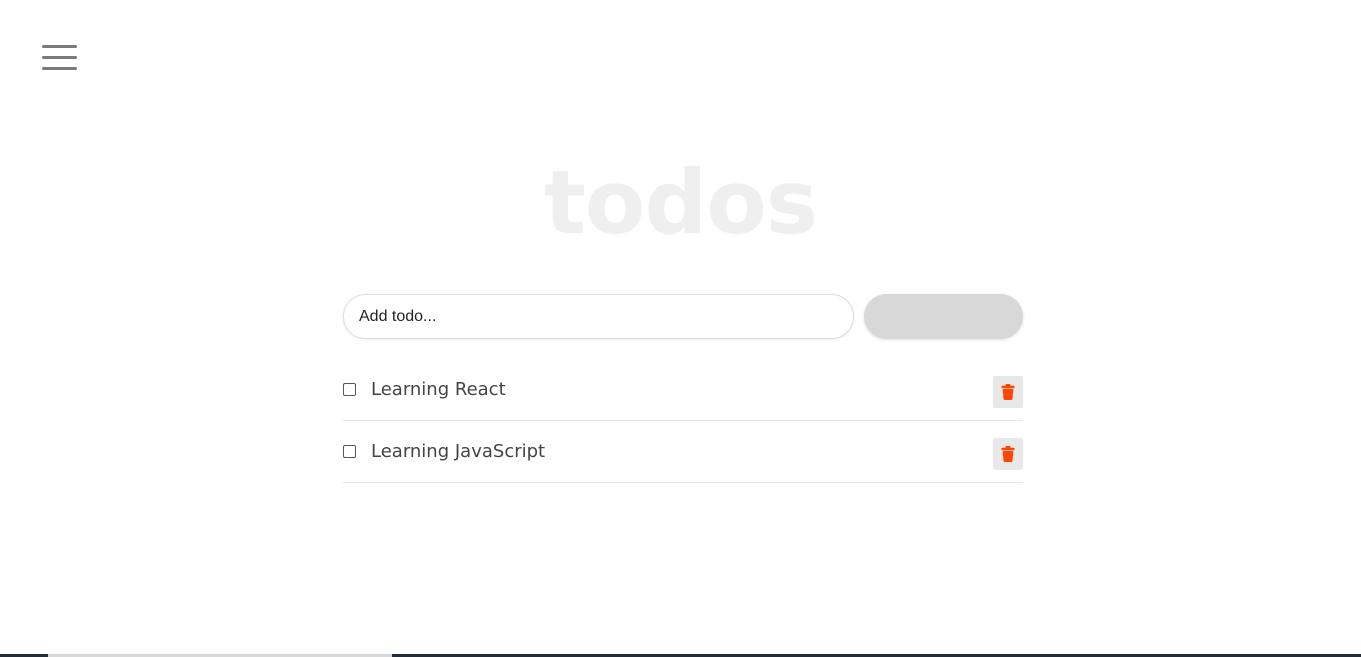  I want to click on menu-button, so click(60, 58).